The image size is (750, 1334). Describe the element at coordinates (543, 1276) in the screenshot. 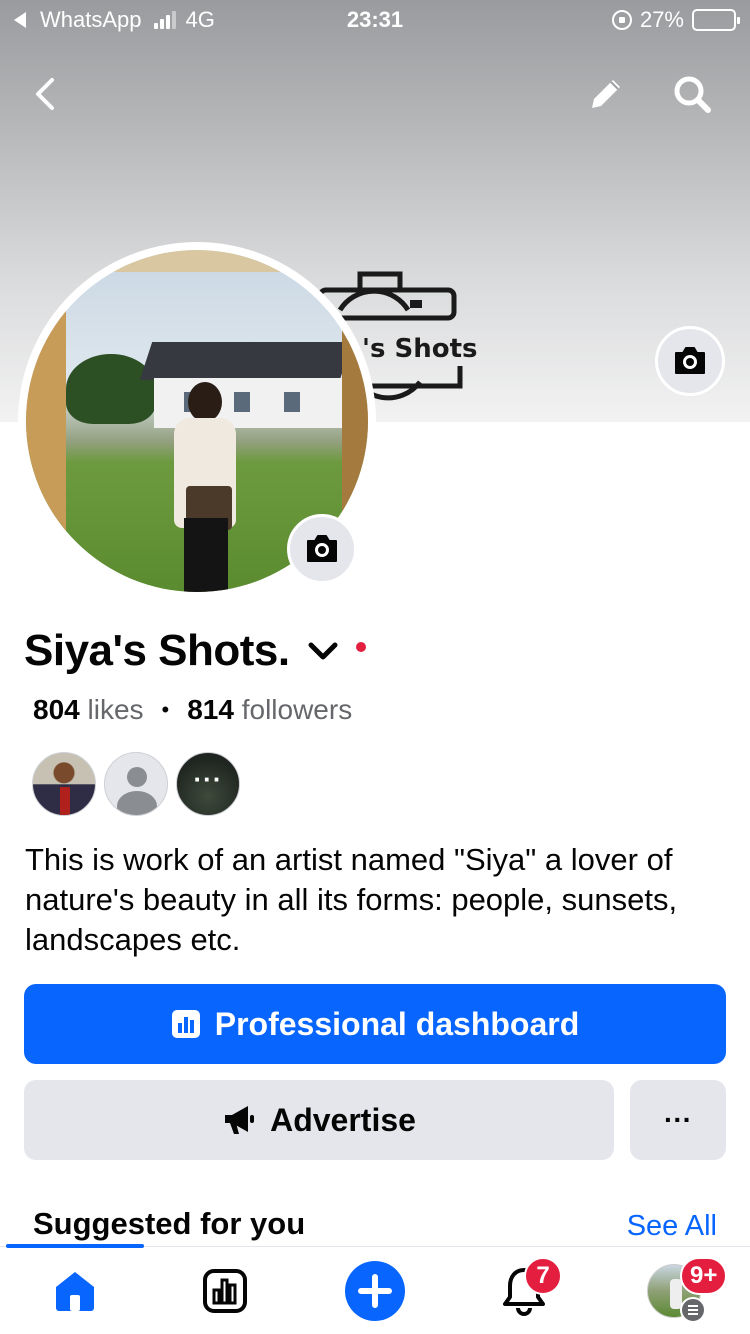

I see `notifications-badge: 7` at that location.